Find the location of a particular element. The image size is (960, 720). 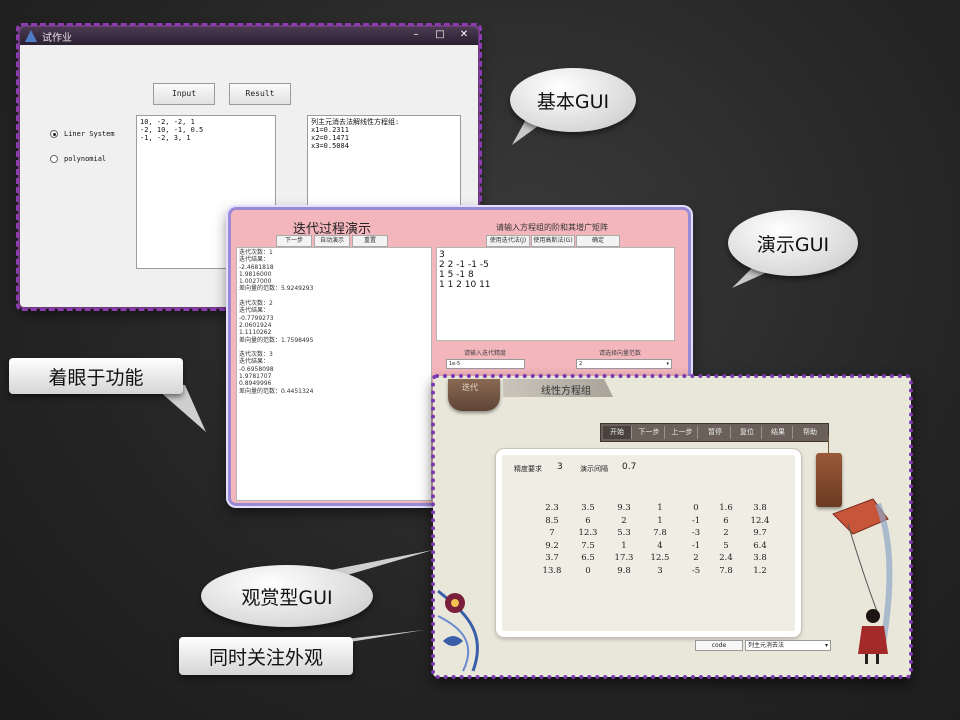

callout-function: 着眼于功能 is located at coordinates (96, 376).